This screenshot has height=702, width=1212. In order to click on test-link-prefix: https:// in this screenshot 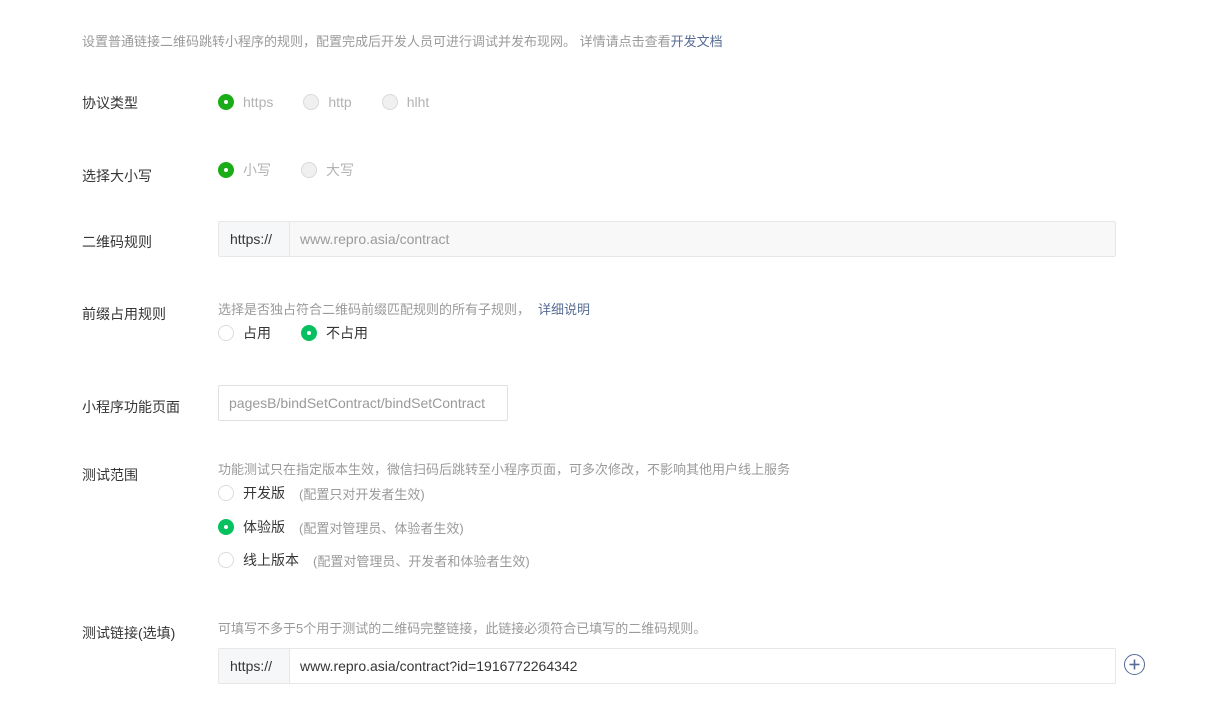, I will do `click(254, 666)`.